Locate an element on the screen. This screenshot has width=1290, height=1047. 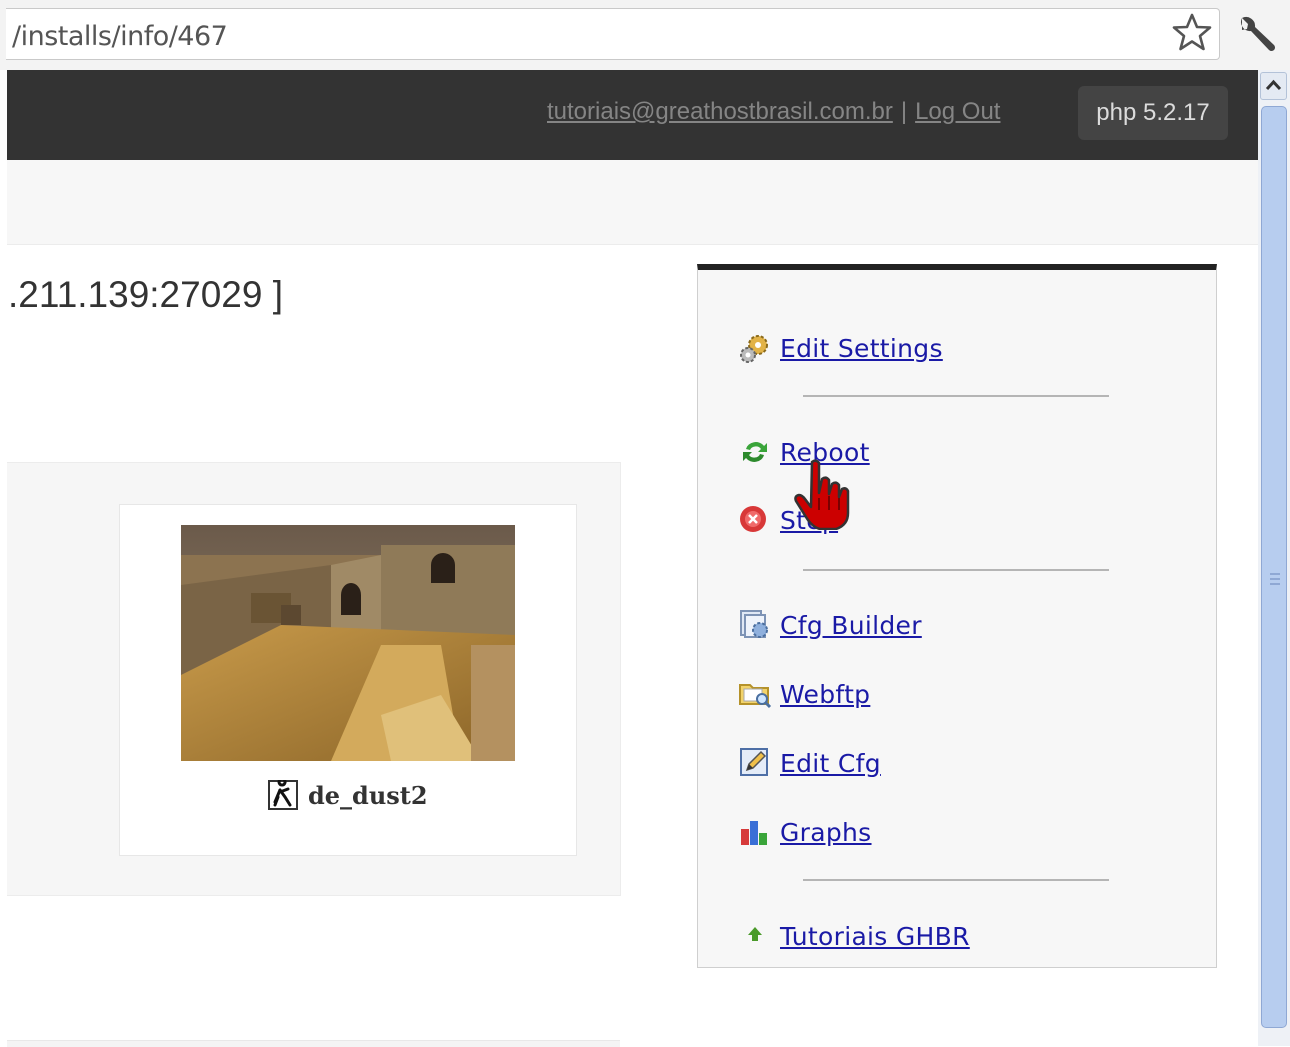
cfg-builder-link: Cfg Builder is located at coordinates (851, 625).